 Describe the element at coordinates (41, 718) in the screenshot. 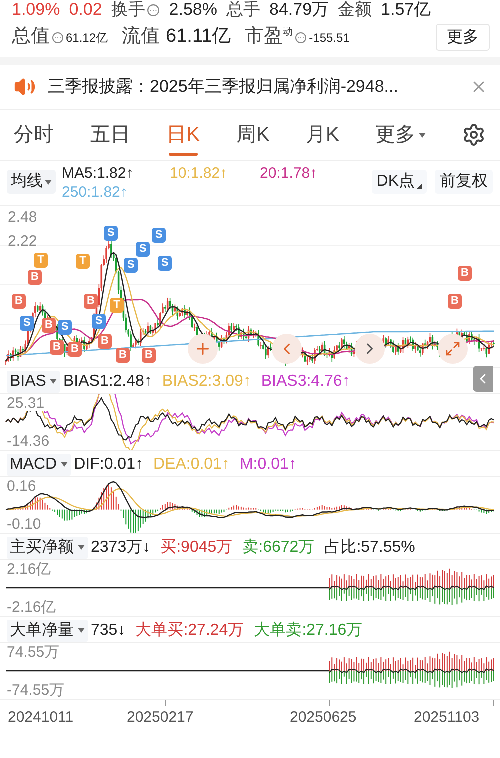

I see `date-label: 20241011` at that location.